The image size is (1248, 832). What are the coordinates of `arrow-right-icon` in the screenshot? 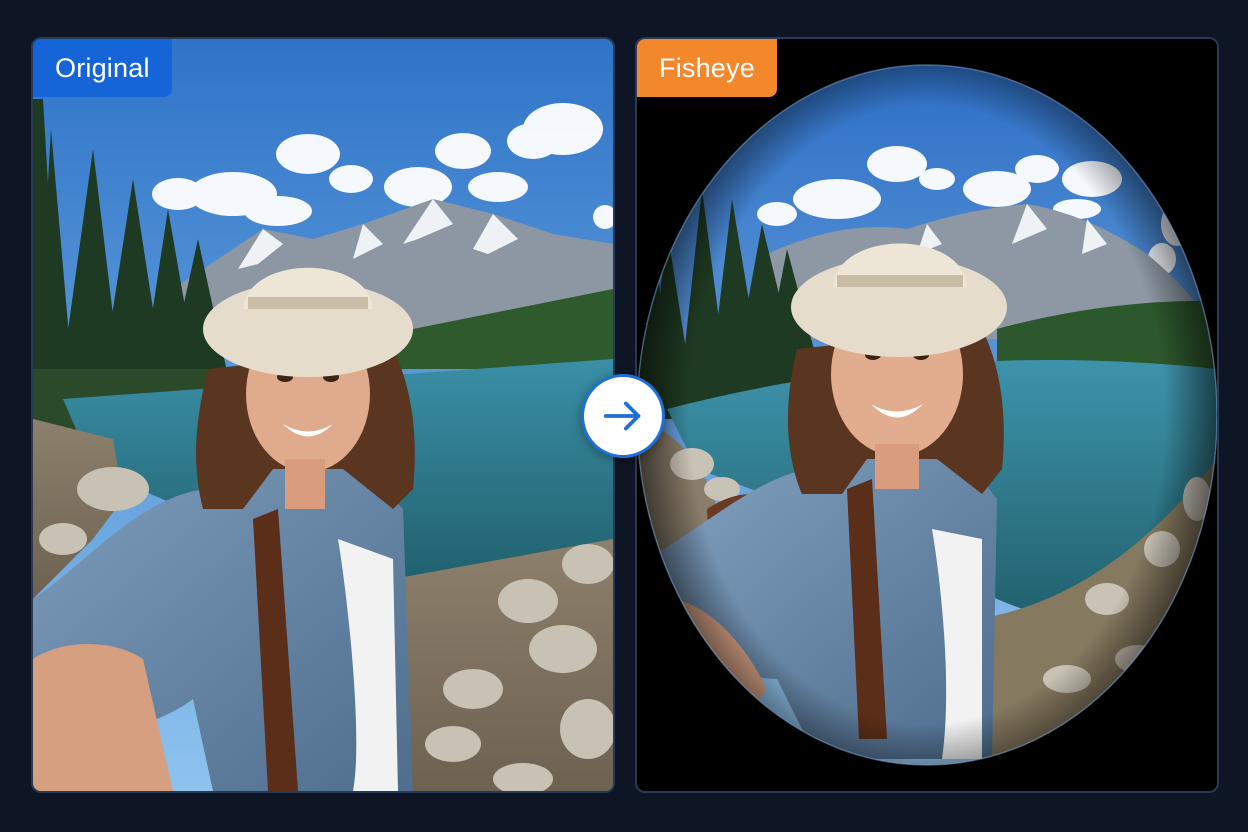 It's located at (622, 416).